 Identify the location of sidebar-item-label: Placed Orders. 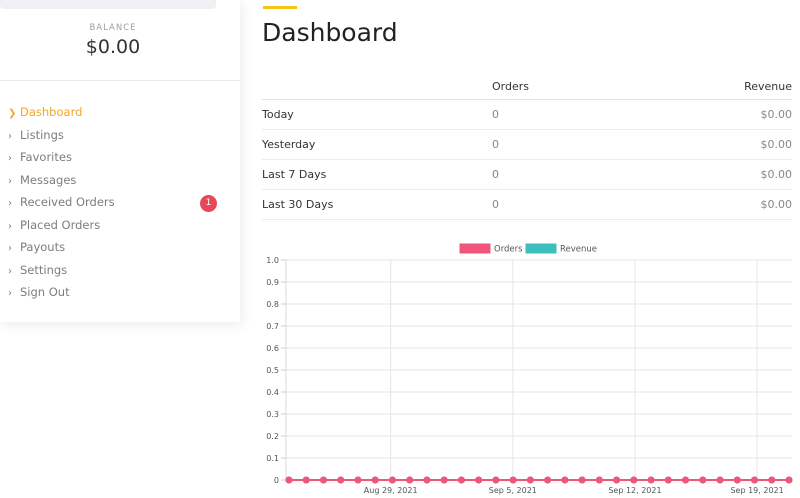
(60, 224).